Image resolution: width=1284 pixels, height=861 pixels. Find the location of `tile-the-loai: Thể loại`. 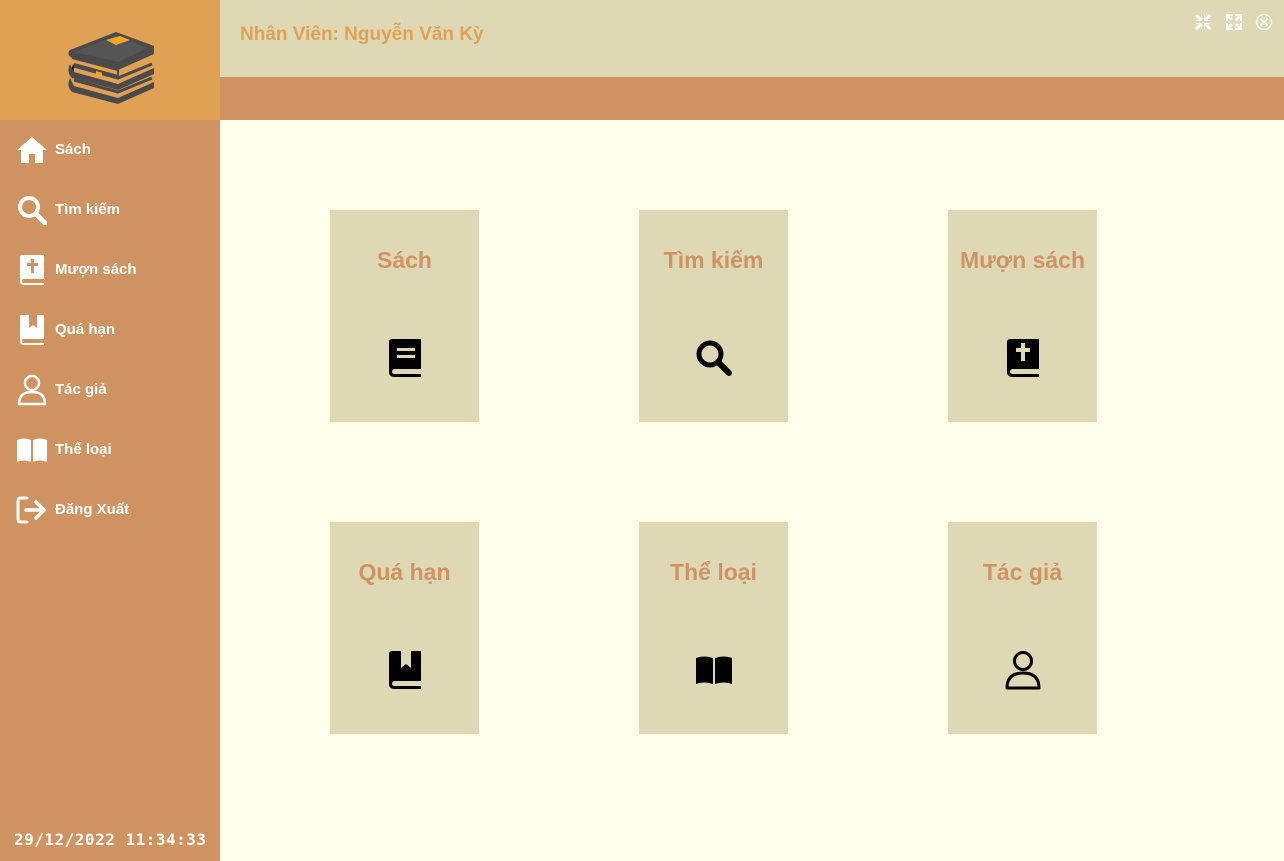

tile-the-loai: Thể loại is located at coordinates (713, 628).